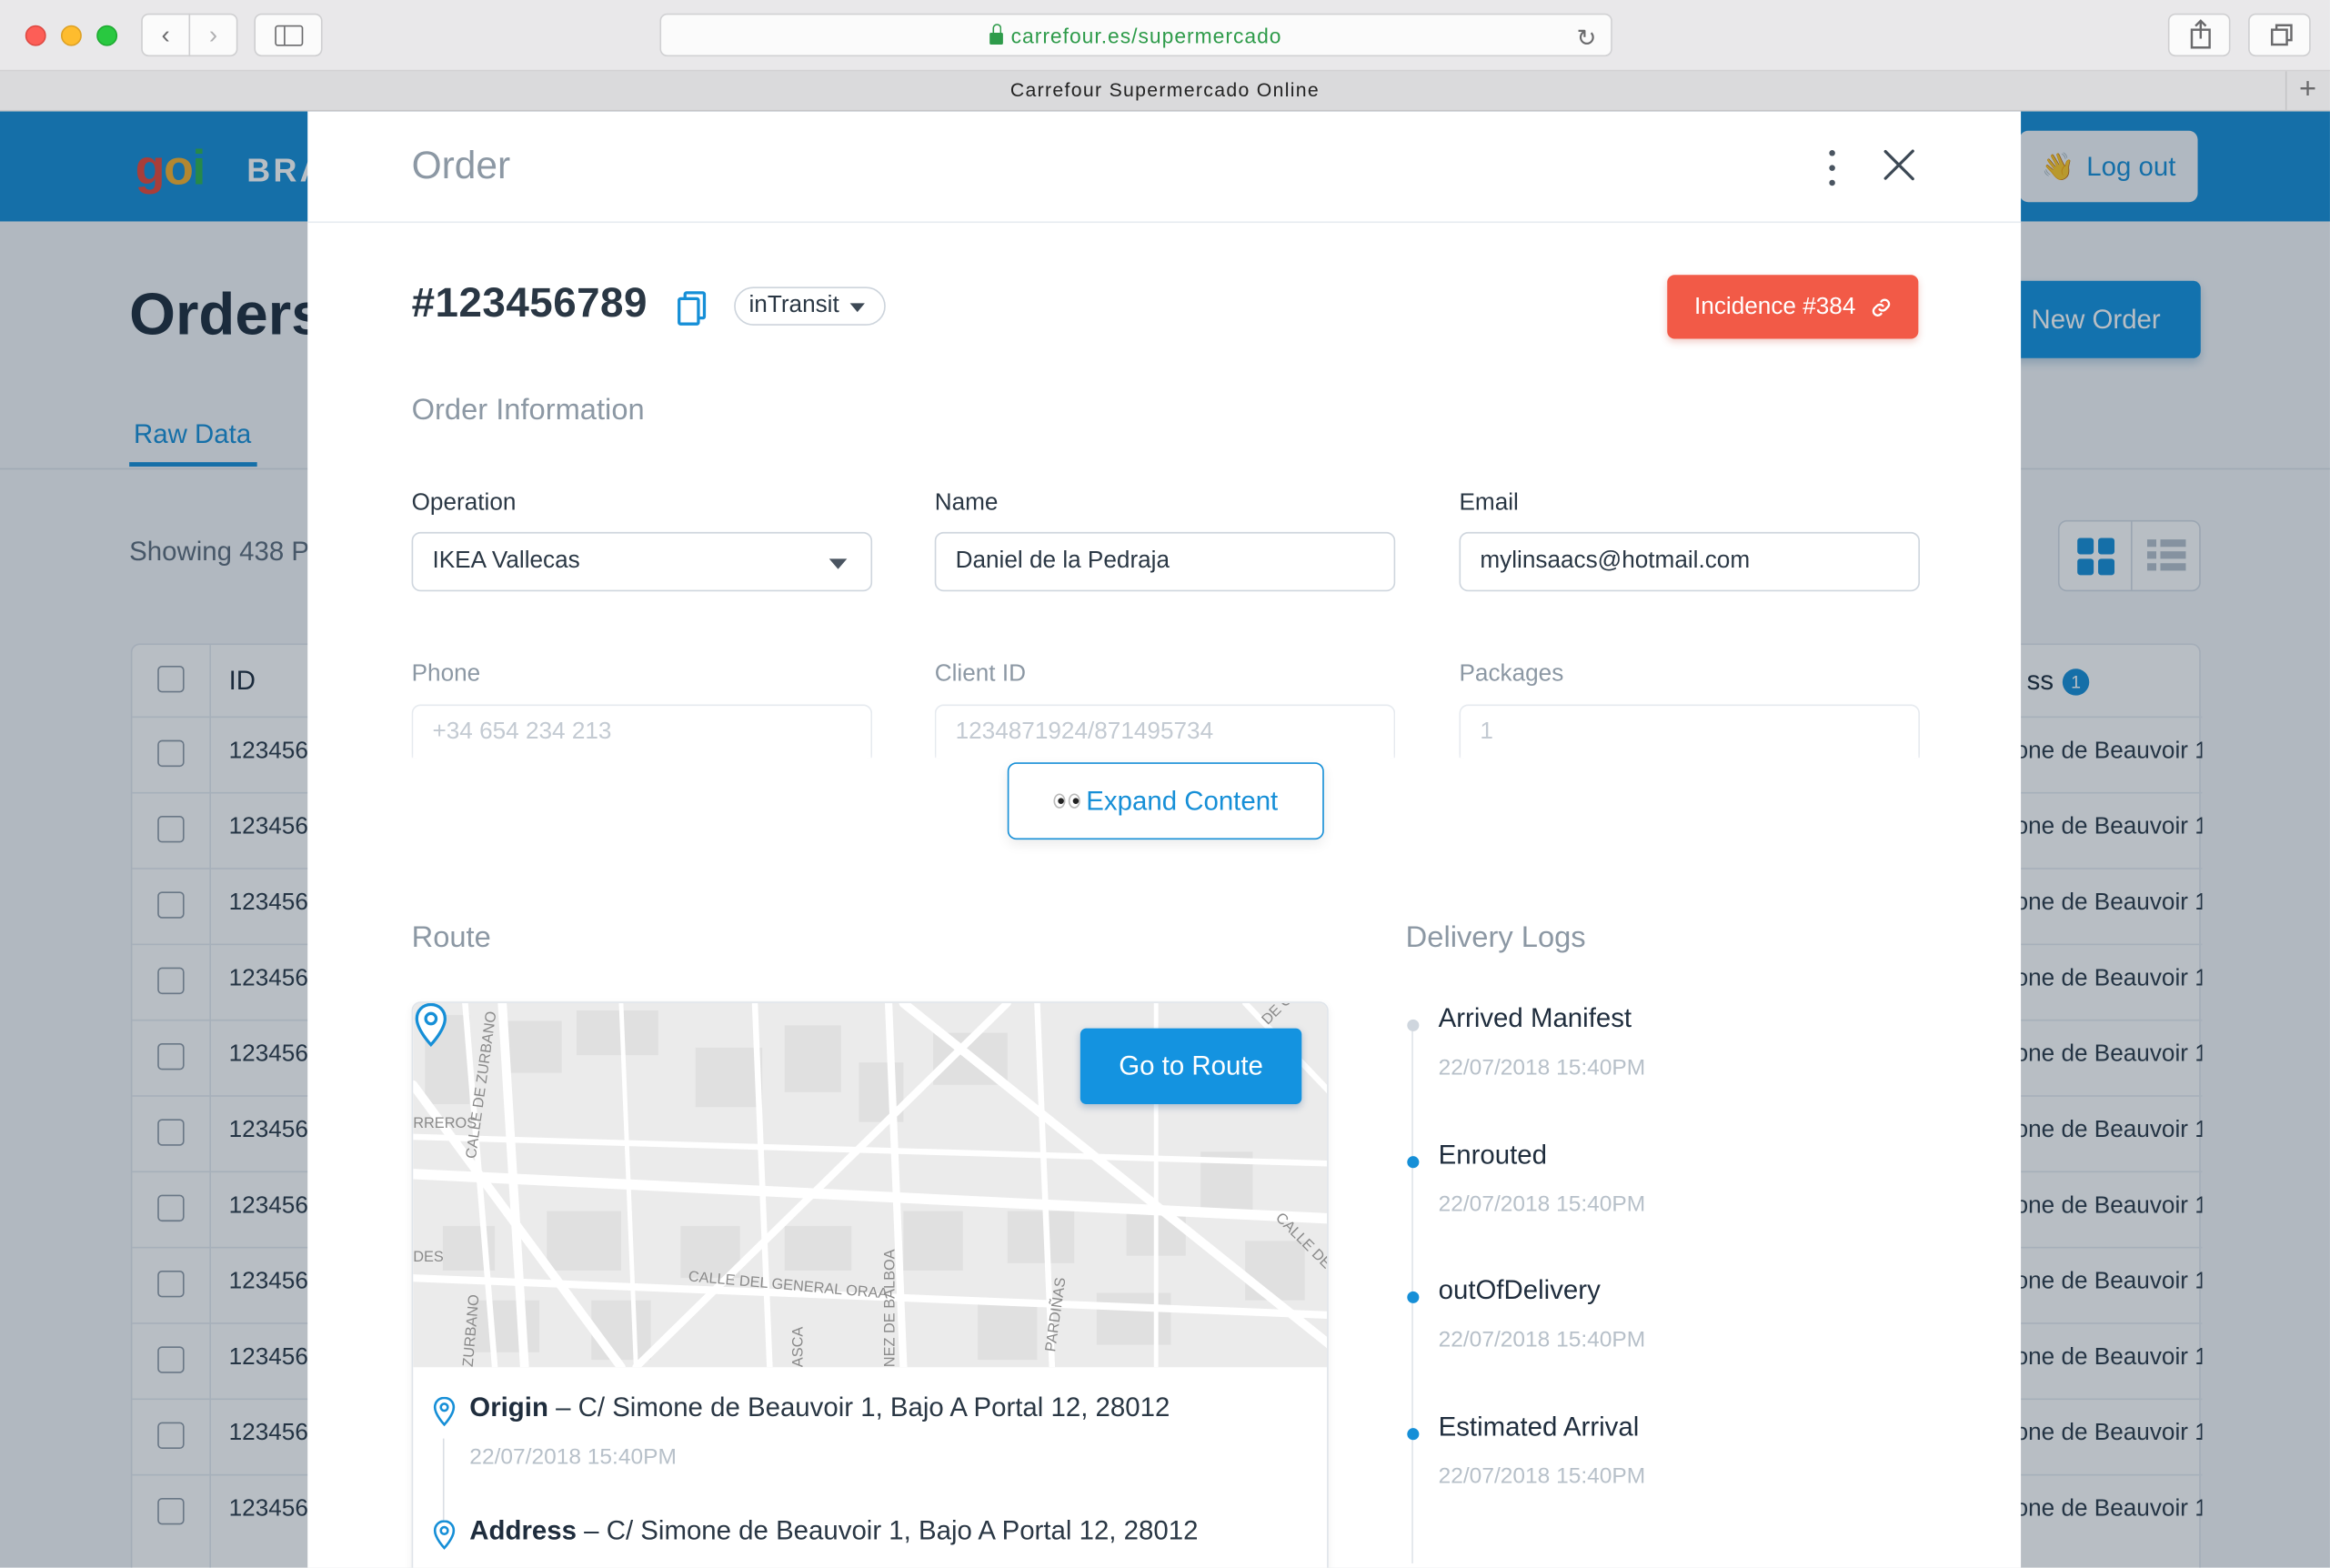 This screenshot has width=2330, height=1568. Describe the element at coordinates (1689, 731) in the screenshot. I see `packages-field: 1` at that location.